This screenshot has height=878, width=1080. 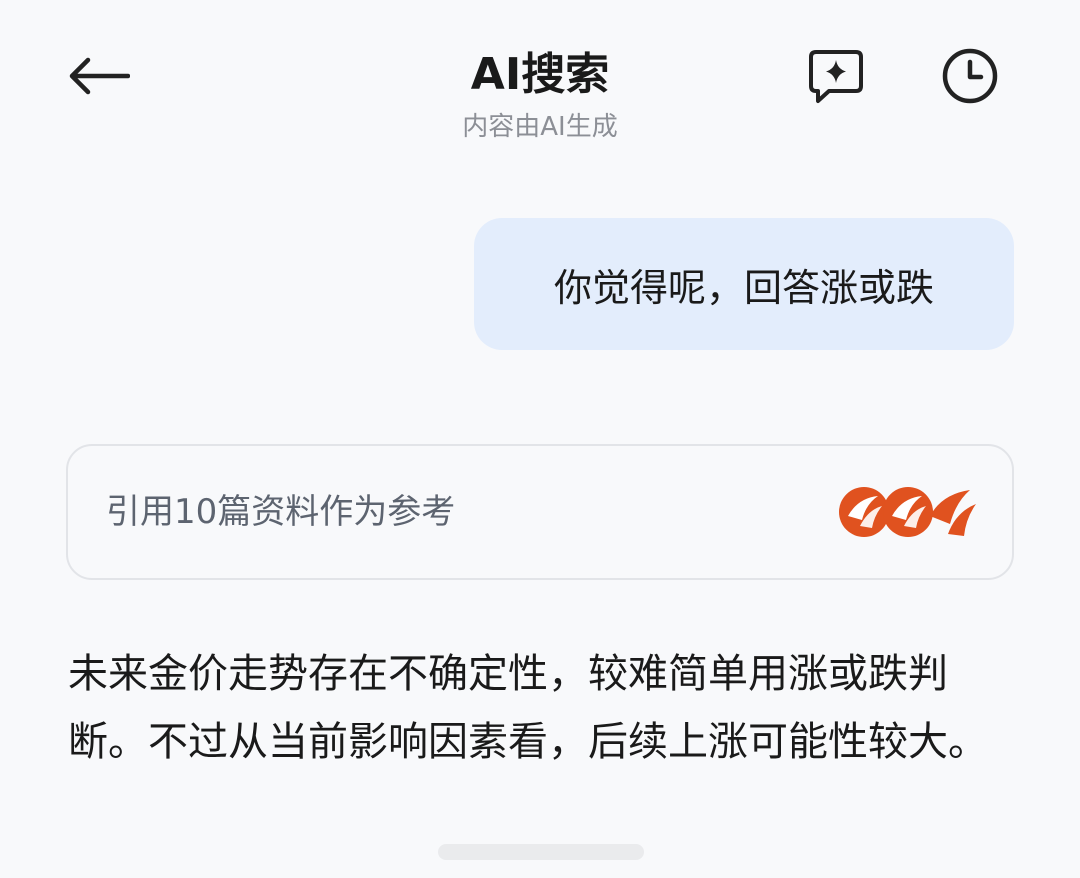 I want to click on user-message-bubble: 你觉得呢，回答涨或跌, so click(x=744, y=284).